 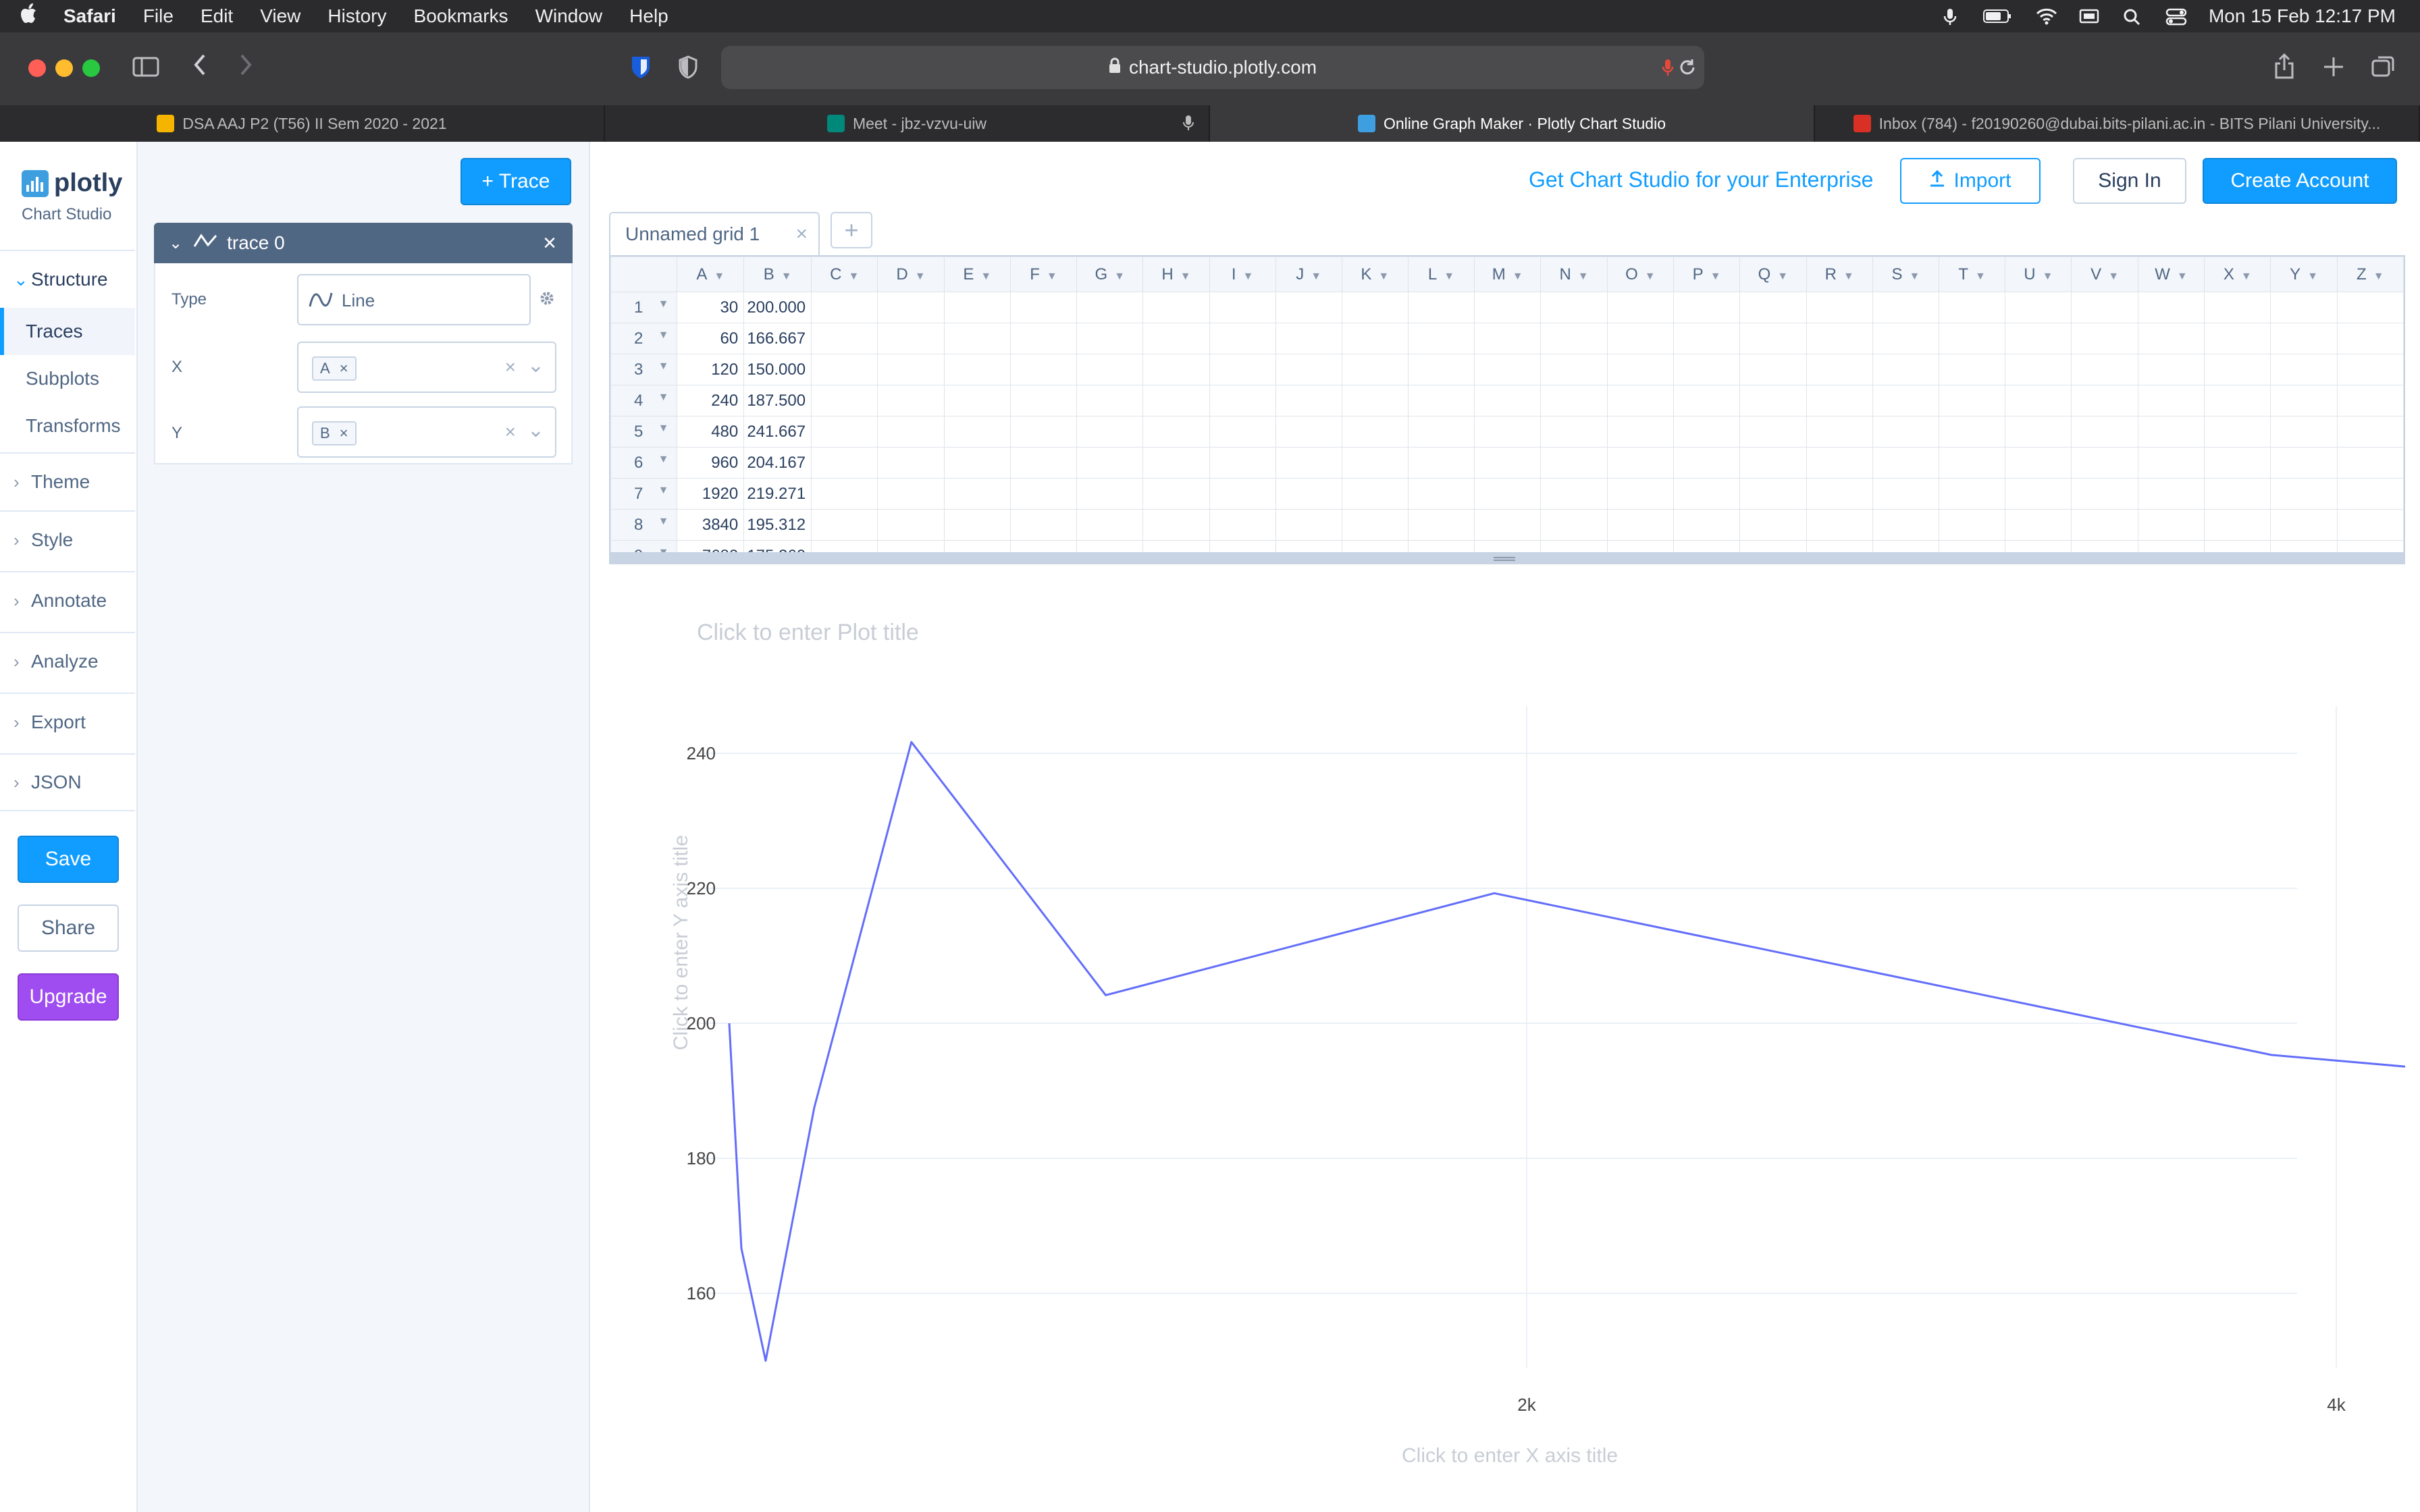 I want to click on import-button: Import, so click(x=1970, y=181).